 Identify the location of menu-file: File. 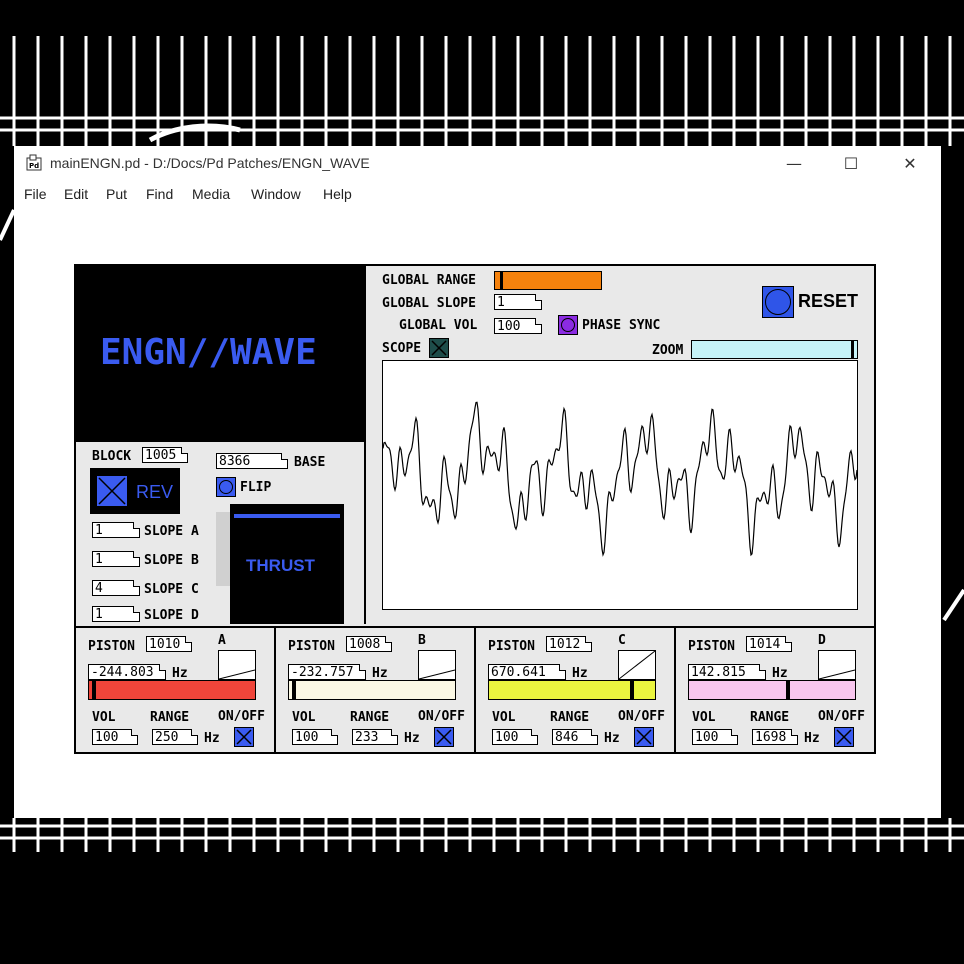
(35, 194).